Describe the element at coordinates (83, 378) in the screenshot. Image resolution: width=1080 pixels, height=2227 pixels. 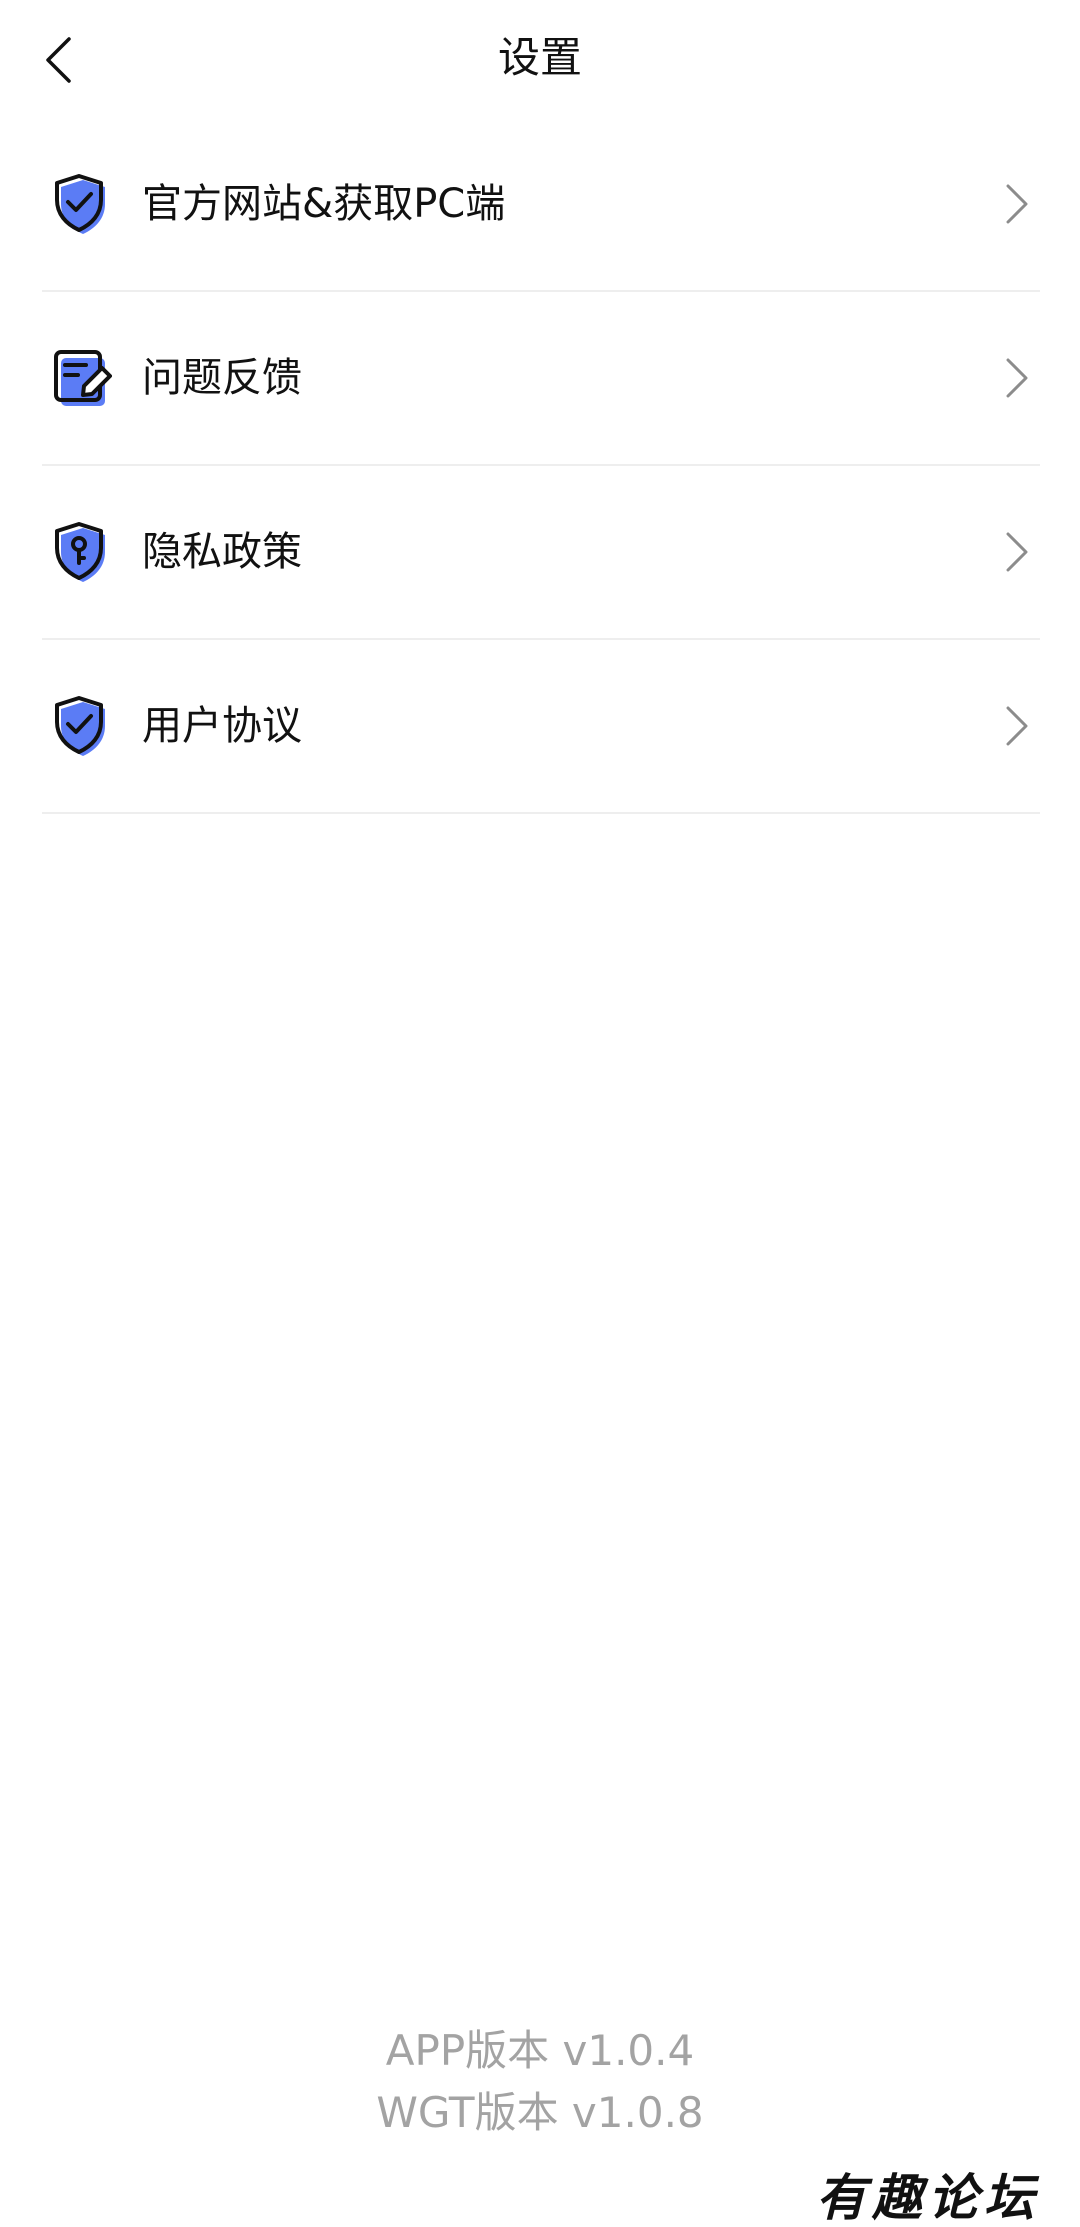
I see `edit-note-icon` at that location.